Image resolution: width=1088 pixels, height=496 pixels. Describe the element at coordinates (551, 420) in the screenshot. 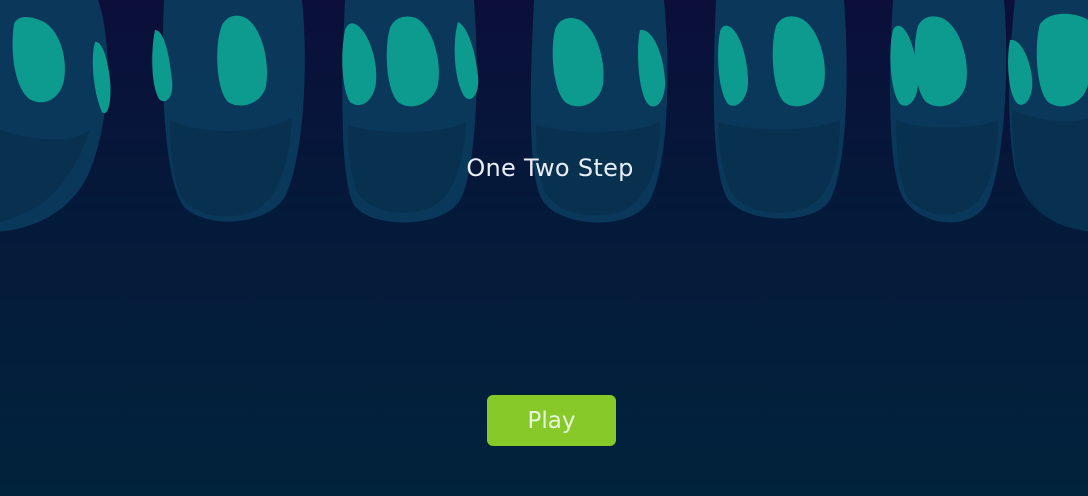

I see `play-button: Play` at that location.